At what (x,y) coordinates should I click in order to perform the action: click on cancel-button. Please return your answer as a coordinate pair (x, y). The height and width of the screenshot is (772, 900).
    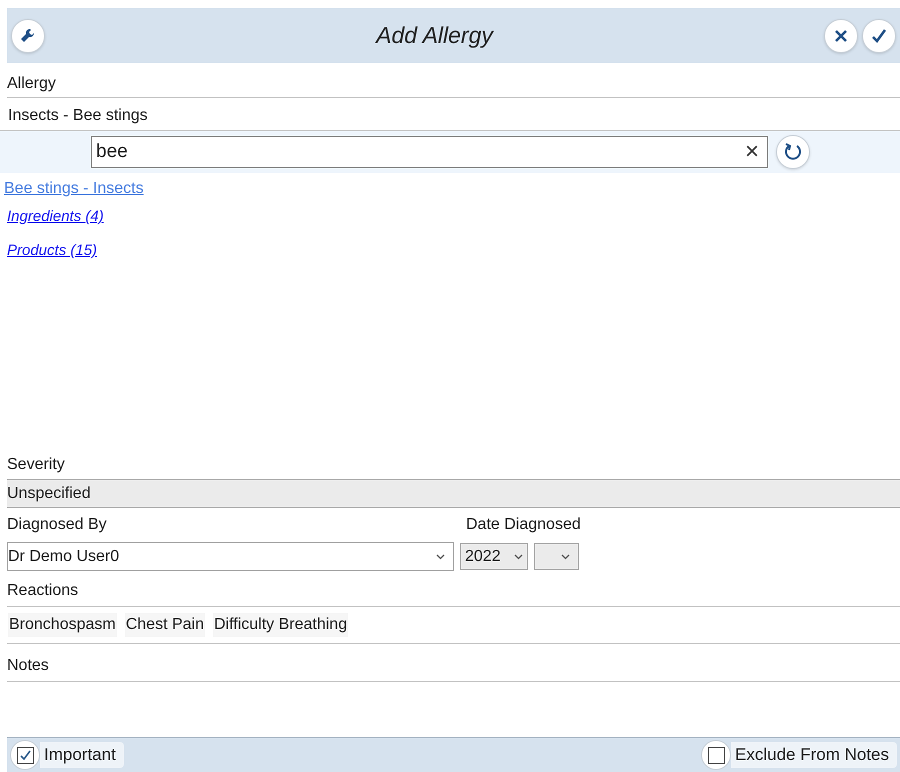
    Looking at the image, I should click on (841, 35).